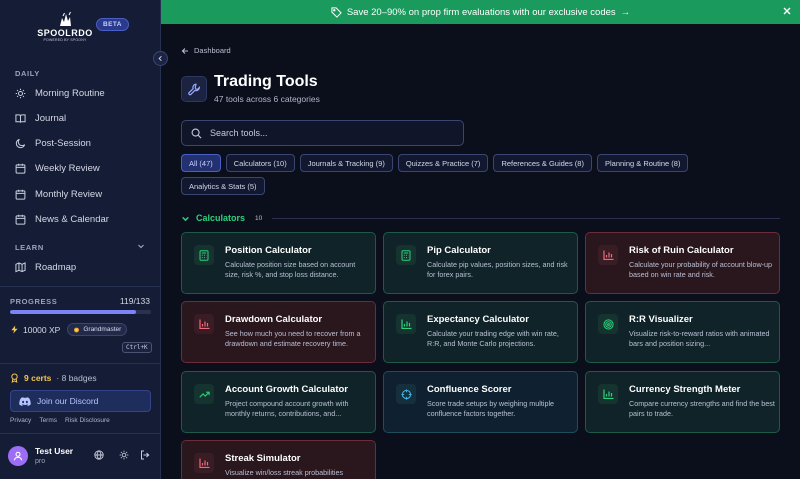 This screenshot has width=800, height=479. I want to click on sidebar-item-morning-routine: Morning Routine, so click(83, 93).